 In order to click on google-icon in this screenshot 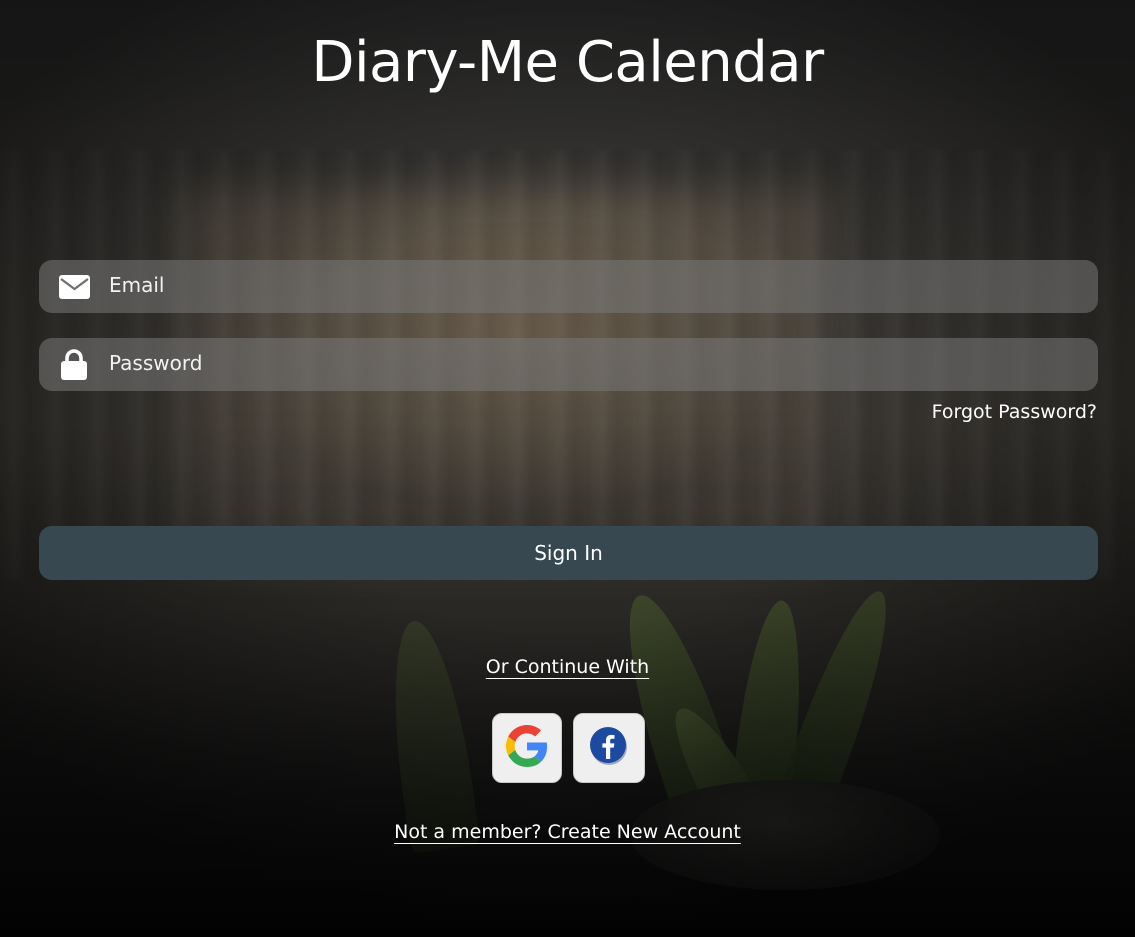, I will do `click(527, 748)`.